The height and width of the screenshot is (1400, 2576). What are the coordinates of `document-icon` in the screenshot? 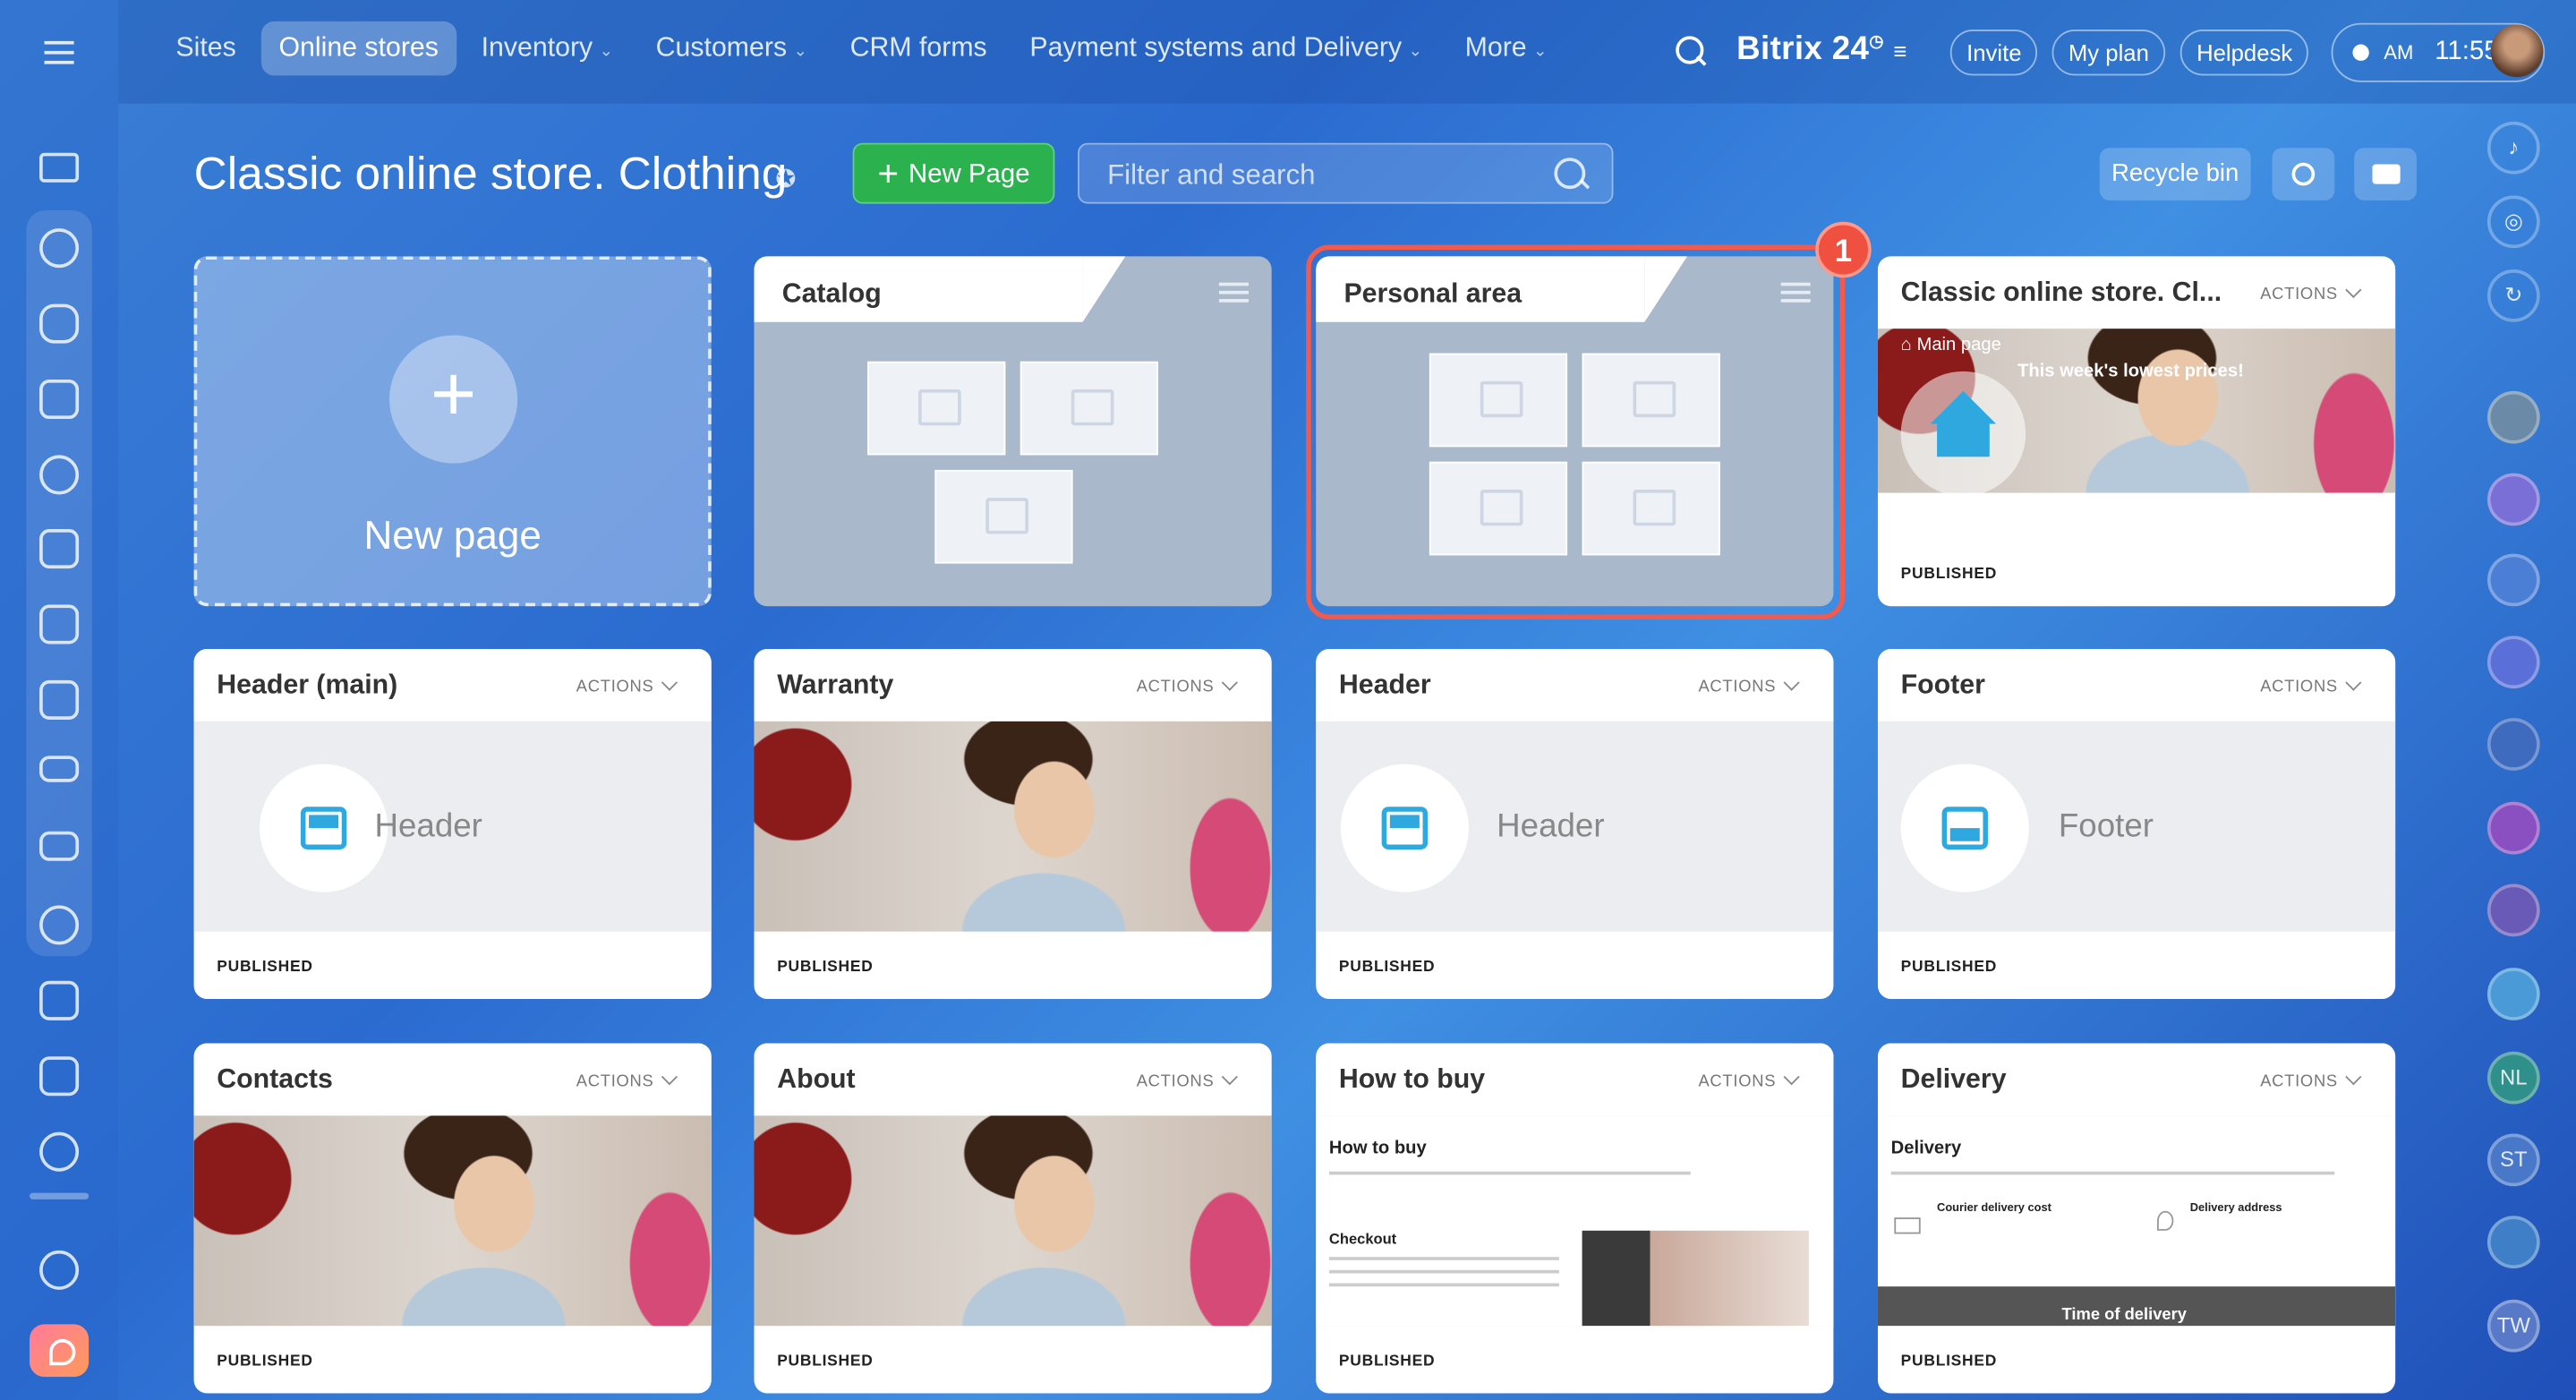 It's located at (59, 624).